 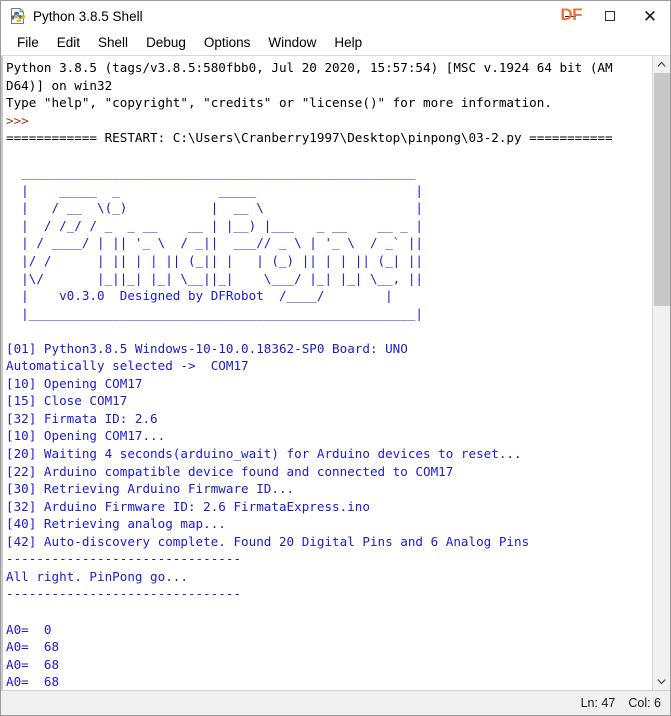 I want to click on close-icon: ✕, so click(x=650, y=16).